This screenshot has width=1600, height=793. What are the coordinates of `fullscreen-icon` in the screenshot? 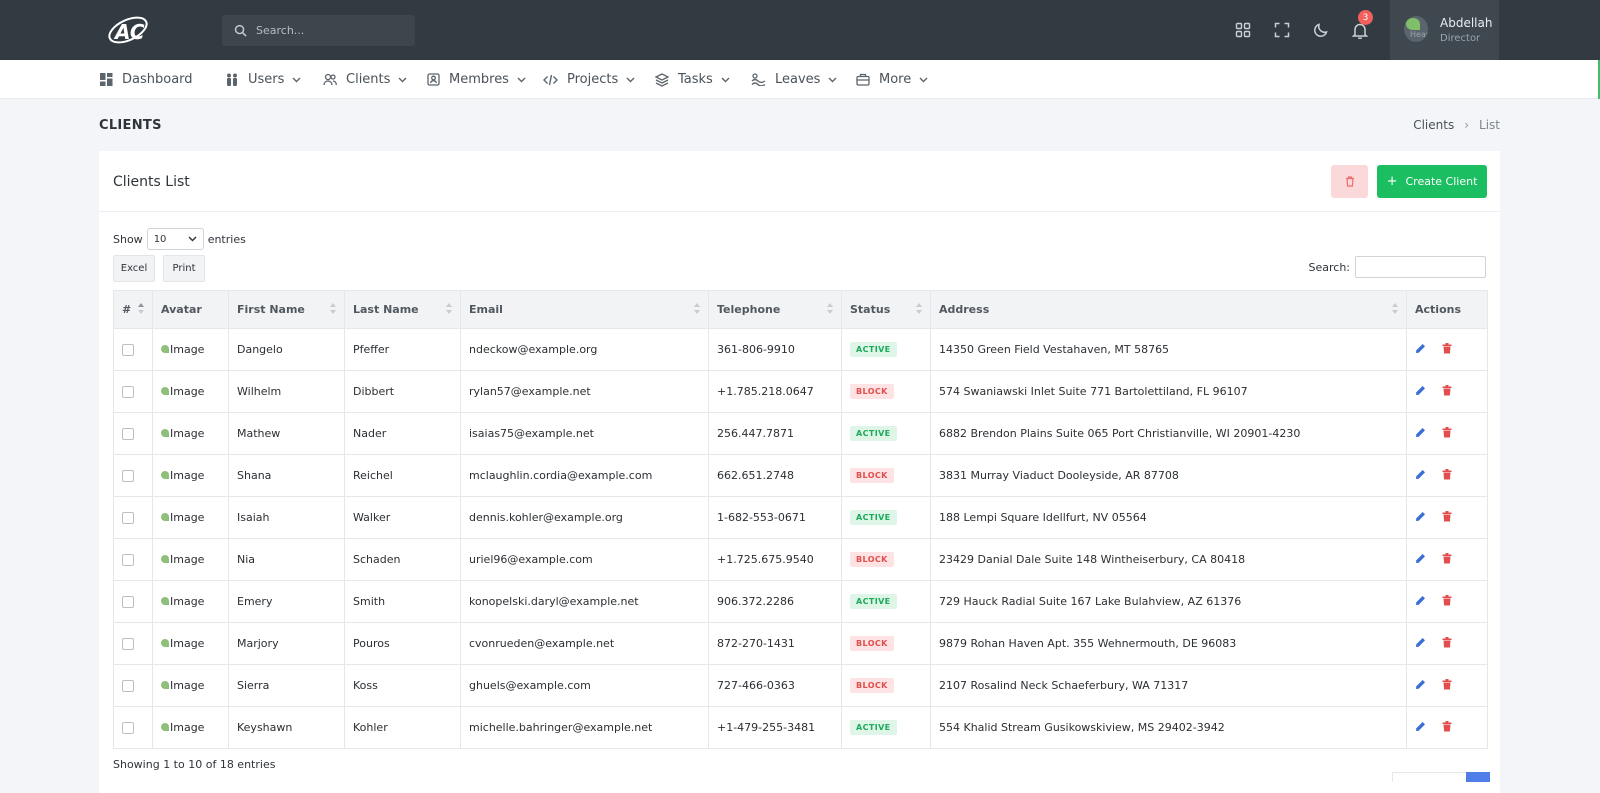 It's located at (1282, 30).